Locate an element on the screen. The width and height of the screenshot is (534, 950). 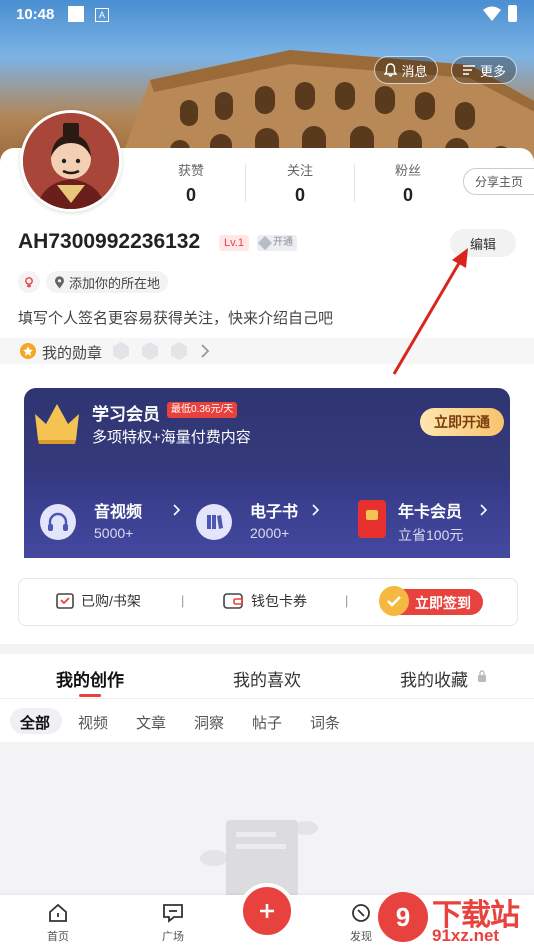
stat-fans-value: 0 is located at coordinates (407, 195).